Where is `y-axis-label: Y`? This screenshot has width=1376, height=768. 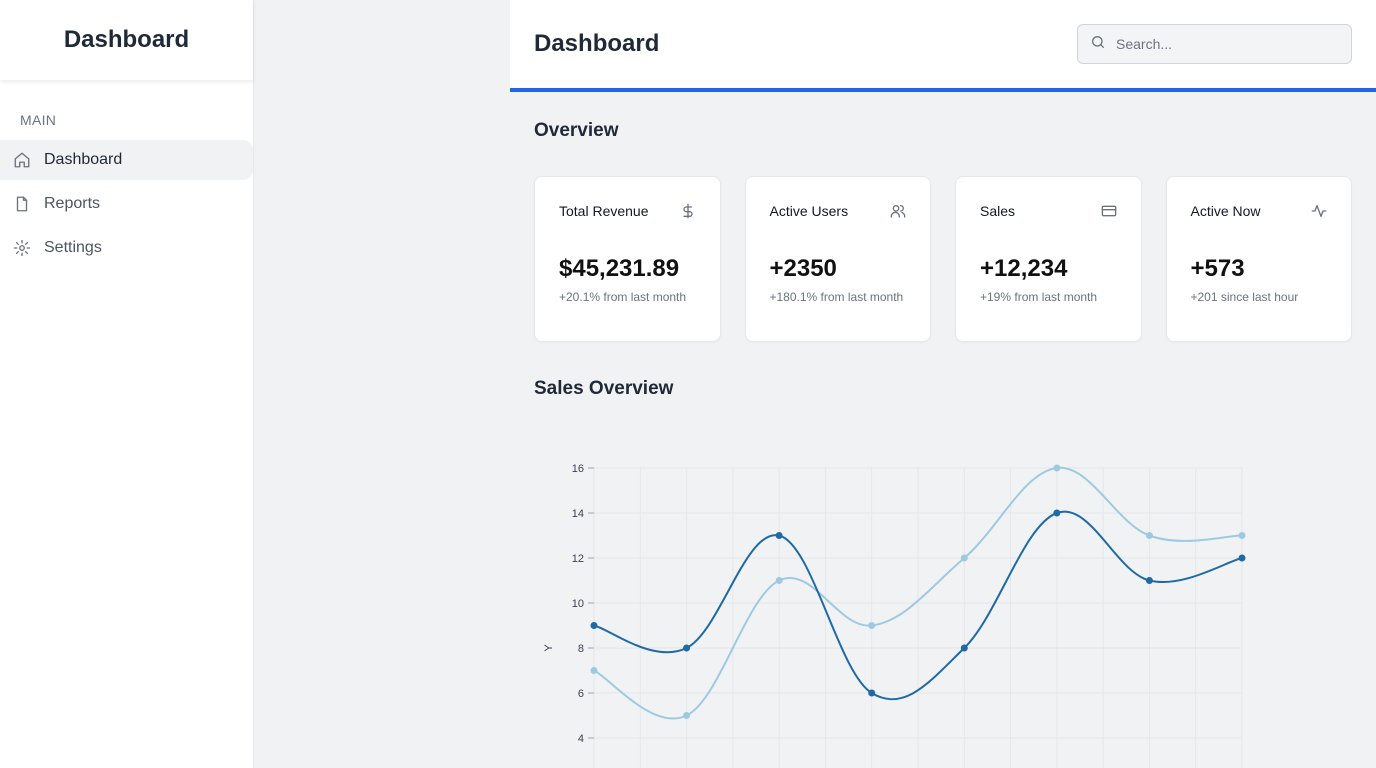
y-axis-label: Y is located at coordinates (549, 648).